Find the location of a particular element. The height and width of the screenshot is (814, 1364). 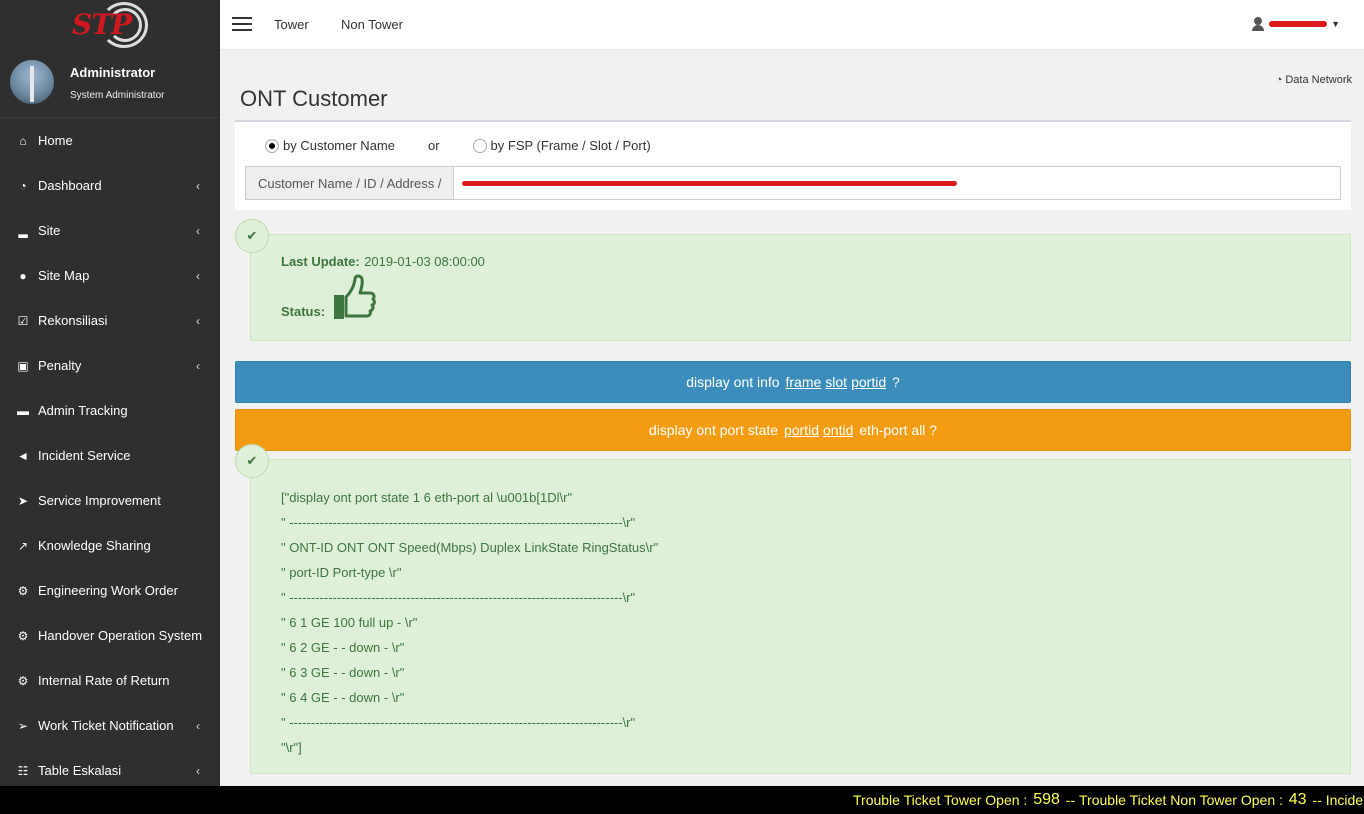

sidebar-item-label: Rekonsiliasi is located at coordinates (73, 320).